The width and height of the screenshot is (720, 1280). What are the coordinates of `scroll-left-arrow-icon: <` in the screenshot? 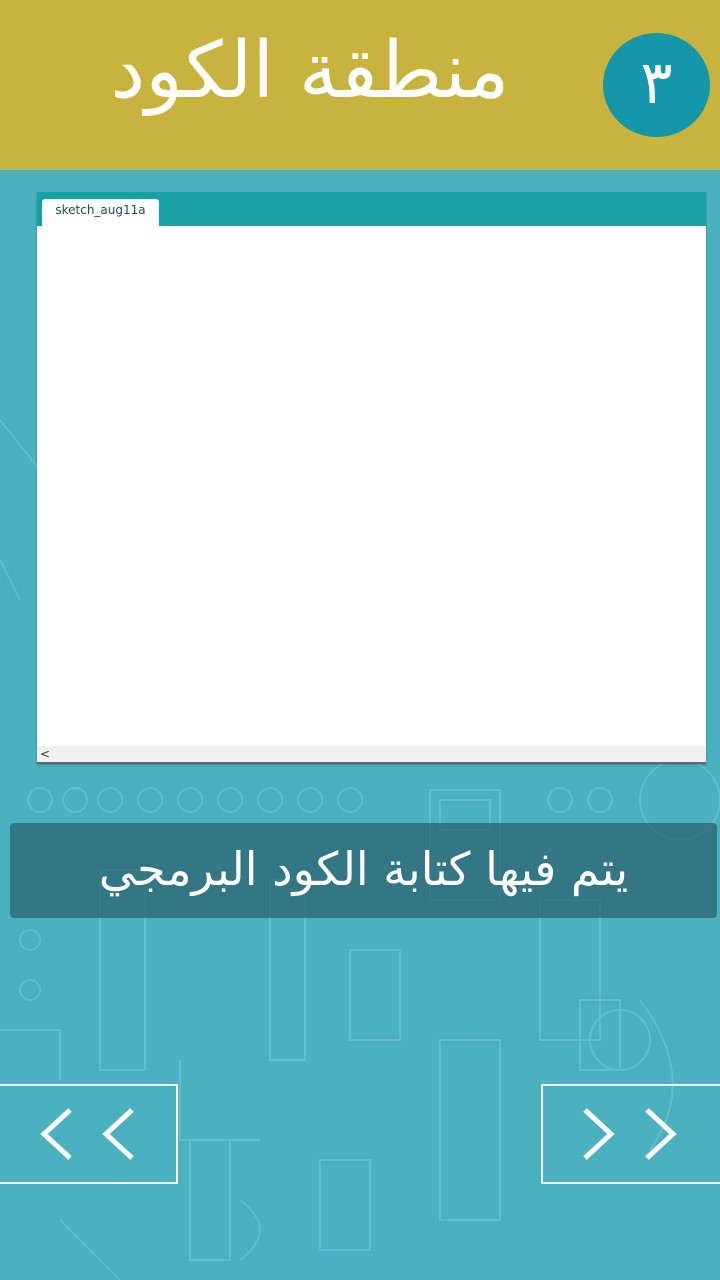 It's located at (45, 754).